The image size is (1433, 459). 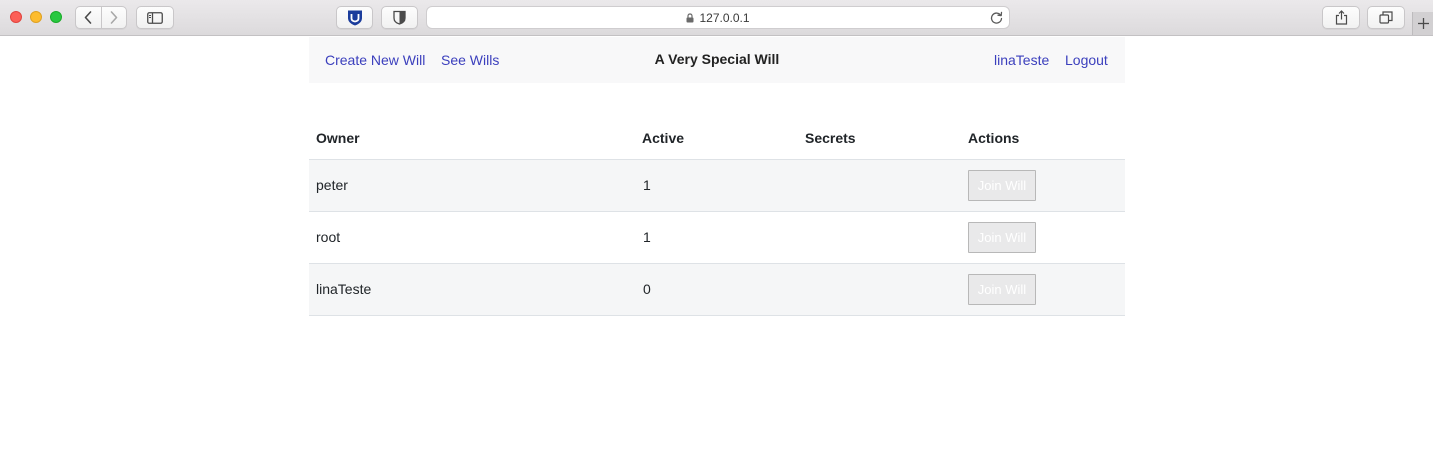 I want to click on new-tab-button, so click(x=1422, y=23).